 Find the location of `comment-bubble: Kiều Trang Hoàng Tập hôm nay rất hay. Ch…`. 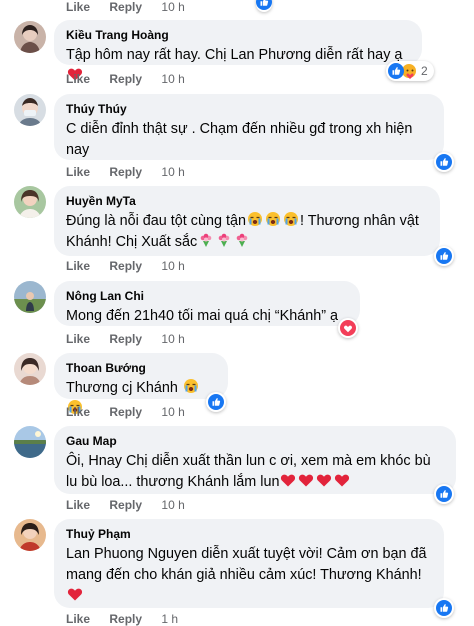

comment-bubble: Kiều Trang Hoàng Tập hôm nay rất hay. Ch… is located at coordinates (238, 50).